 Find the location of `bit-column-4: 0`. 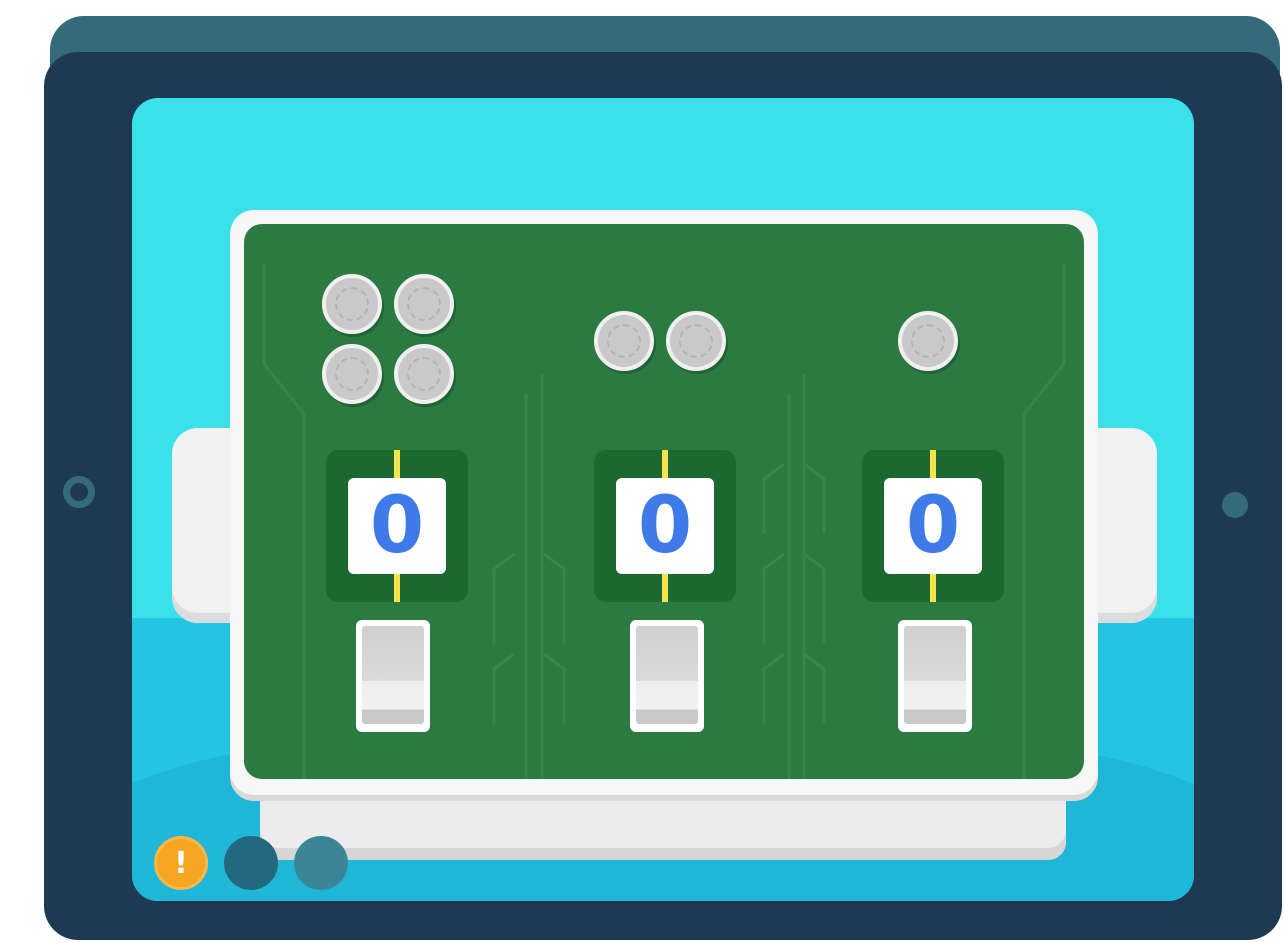

bit-column-4: 0 is located at coordinates (384, 501).